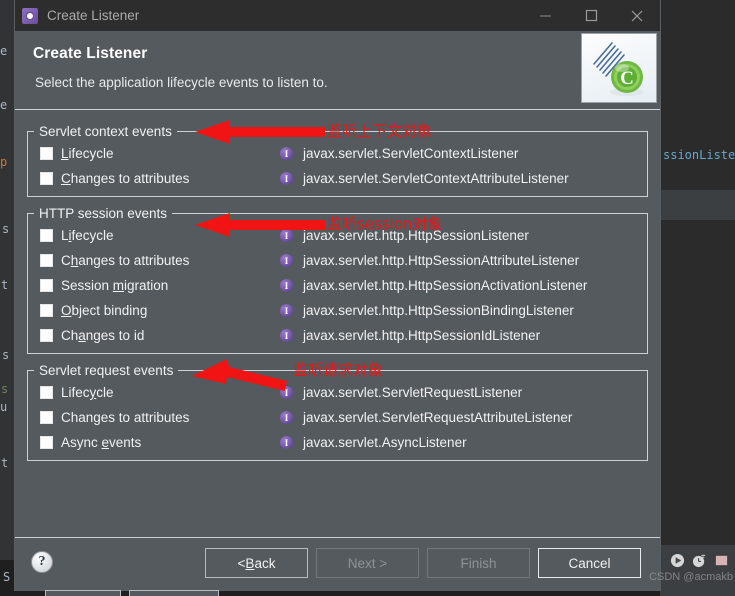 The image size is (735, 596). I want to click on window-title: Create Listener, so click(93, 15).